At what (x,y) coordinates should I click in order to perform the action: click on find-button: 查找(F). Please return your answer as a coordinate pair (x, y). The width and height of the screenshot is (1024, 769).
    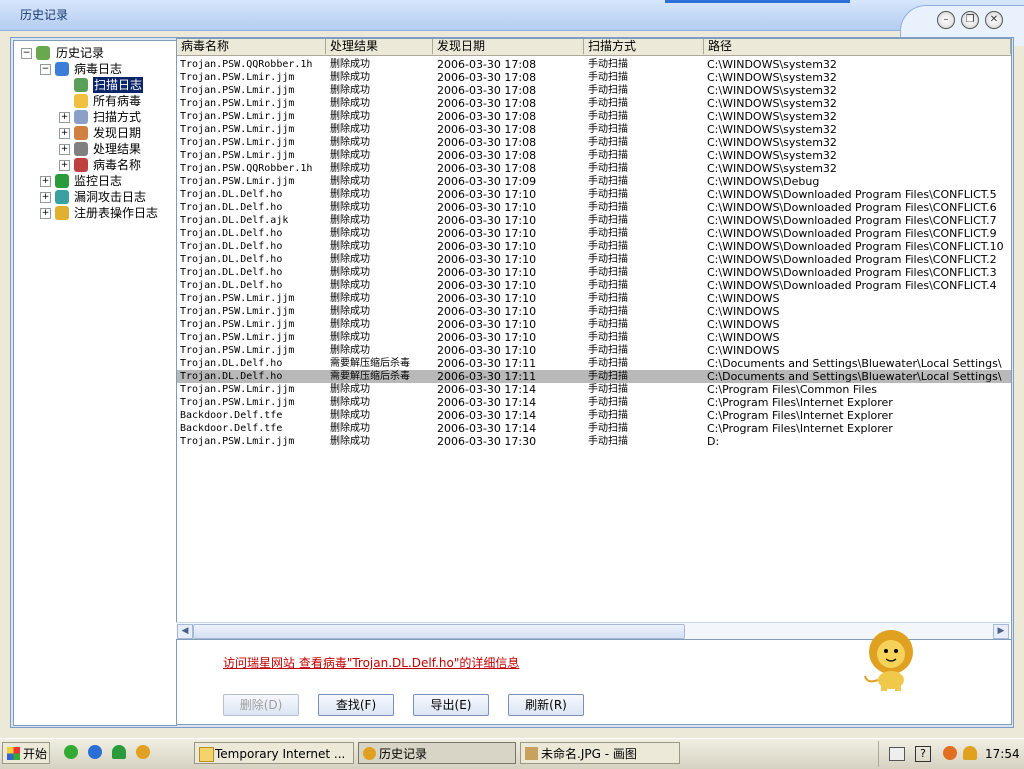
    Looking at the image, I should click on (356, 705).